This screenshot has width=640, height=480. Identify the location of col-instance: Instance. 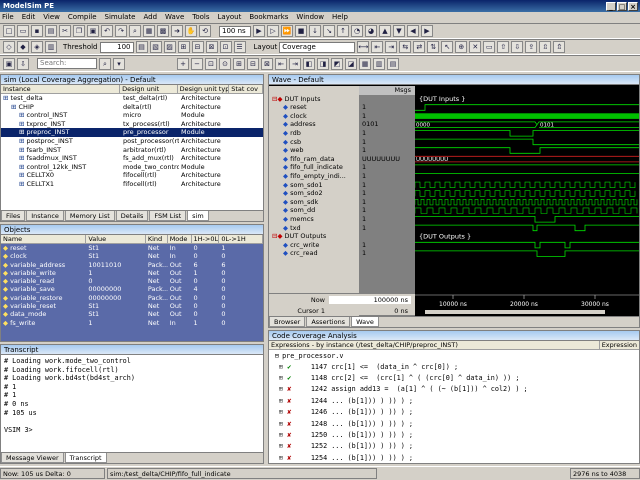
(61, 89).